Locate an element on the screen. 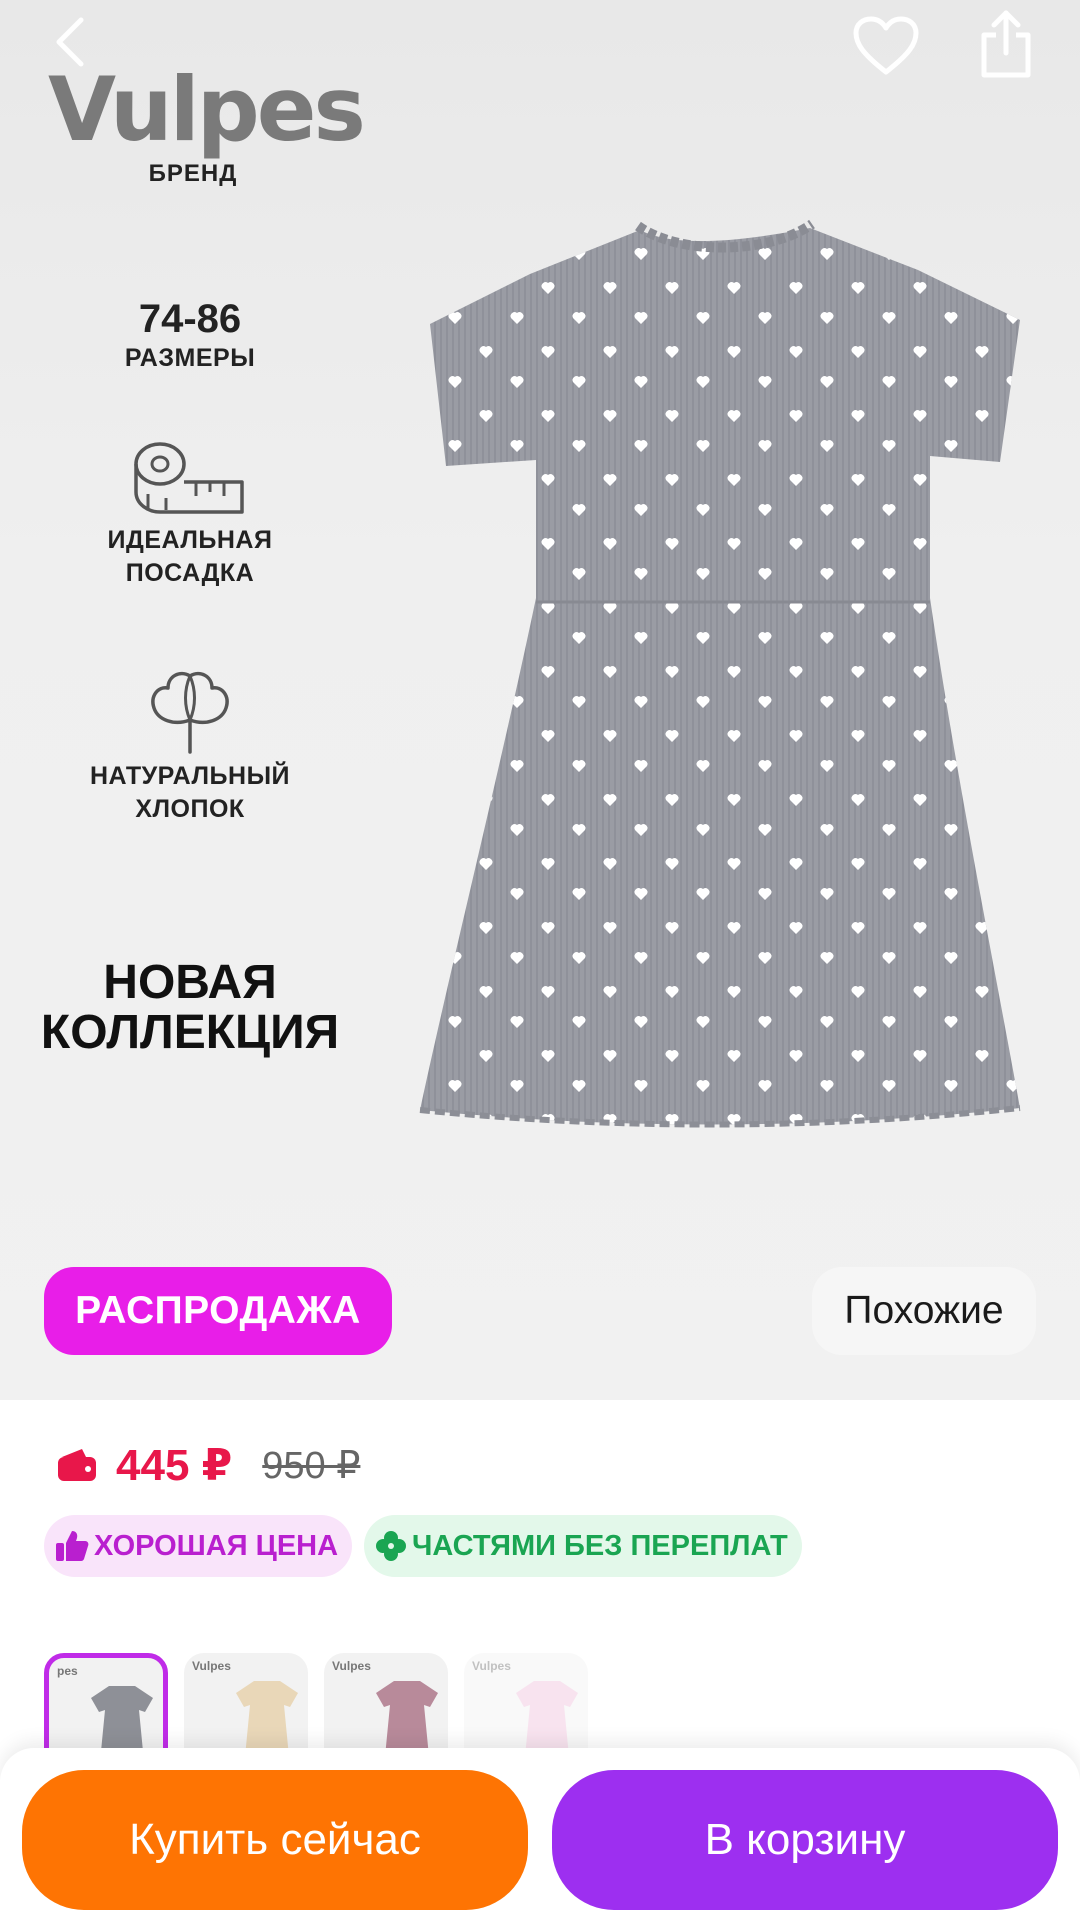 The width and height of the screenshot is (1080, 1920). sale-badge: РАСПРОДАЖА is located at coordinates (218, 1311).